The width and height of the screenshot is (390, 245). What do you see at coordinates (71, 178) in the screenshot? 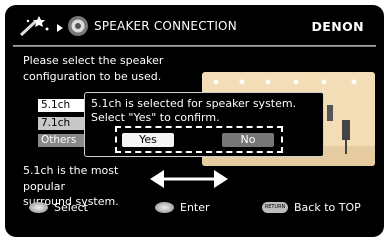
I see `description-line-1: 5.1ch is the most popular` at bounding box center [71, 178].